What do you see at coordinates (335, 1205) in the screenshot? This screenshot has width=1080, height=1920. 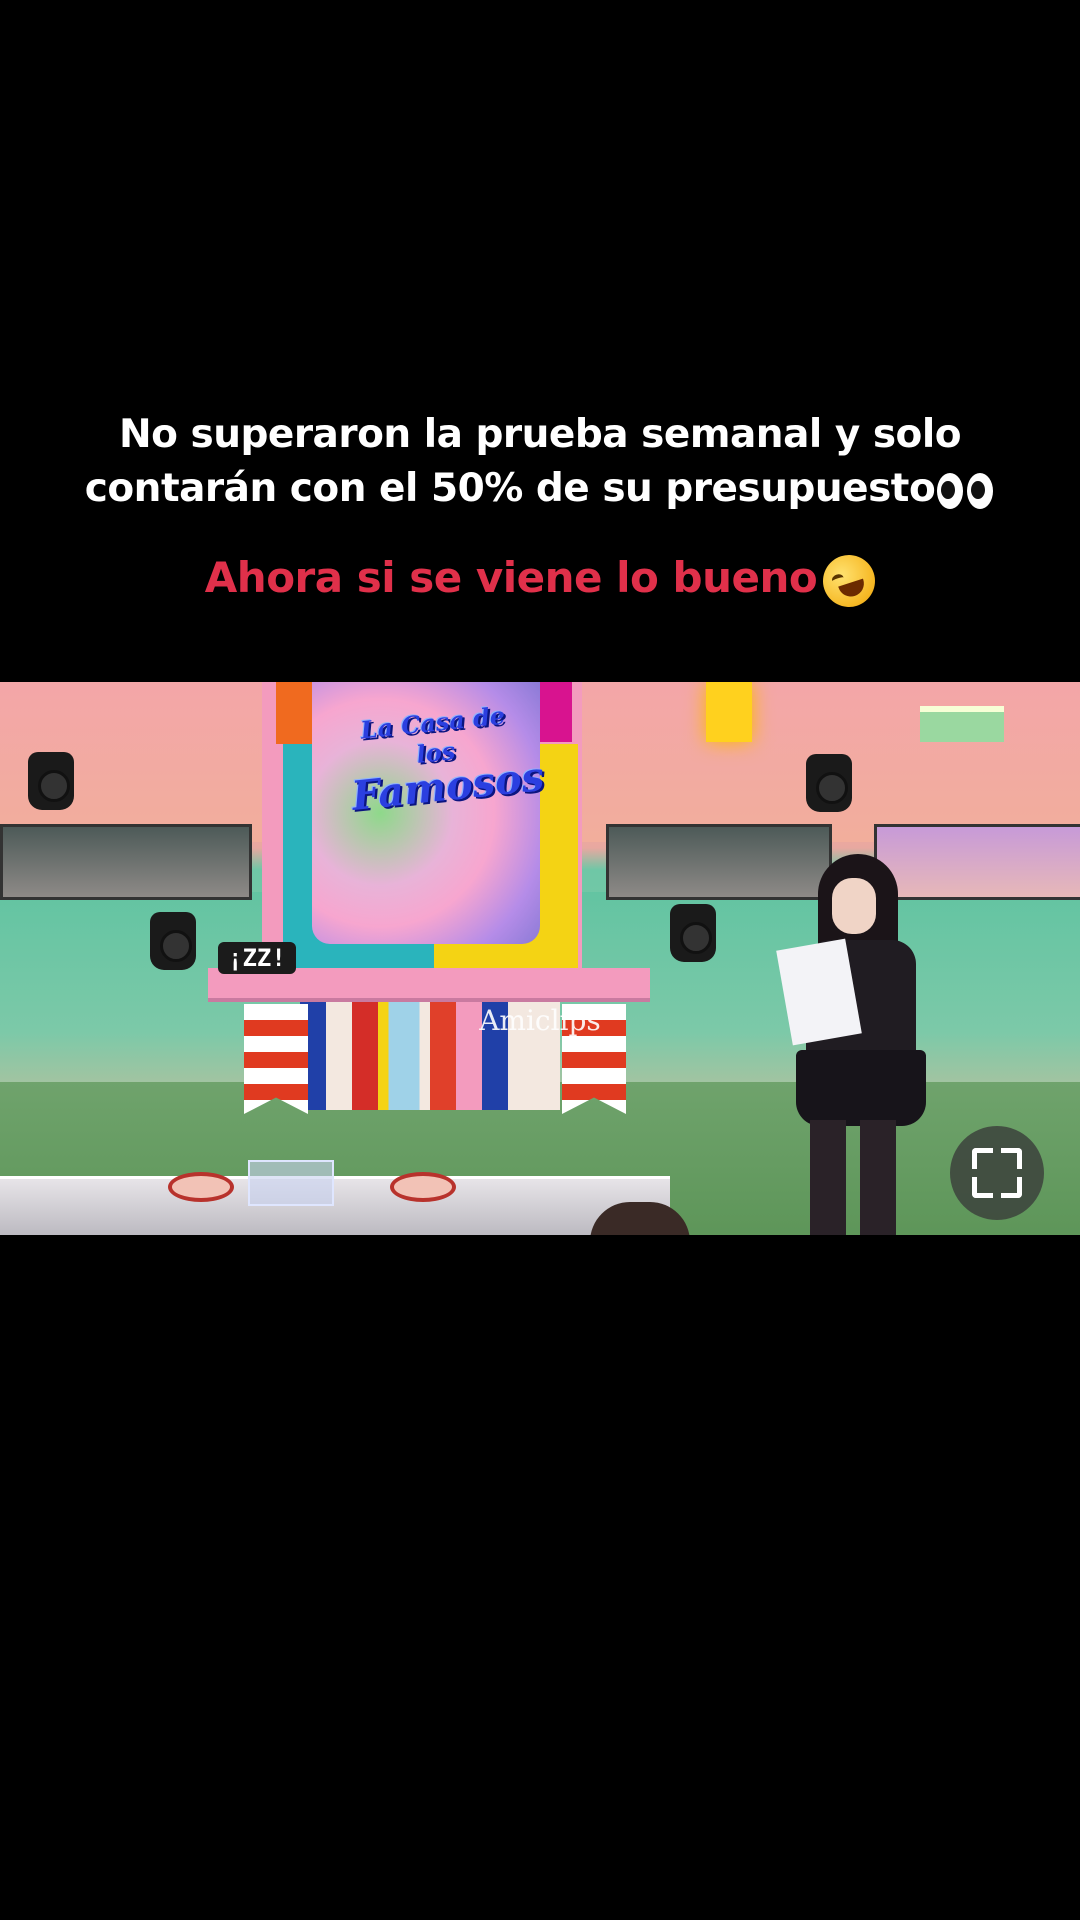 I see `table` at bounding box center [335, 1205].